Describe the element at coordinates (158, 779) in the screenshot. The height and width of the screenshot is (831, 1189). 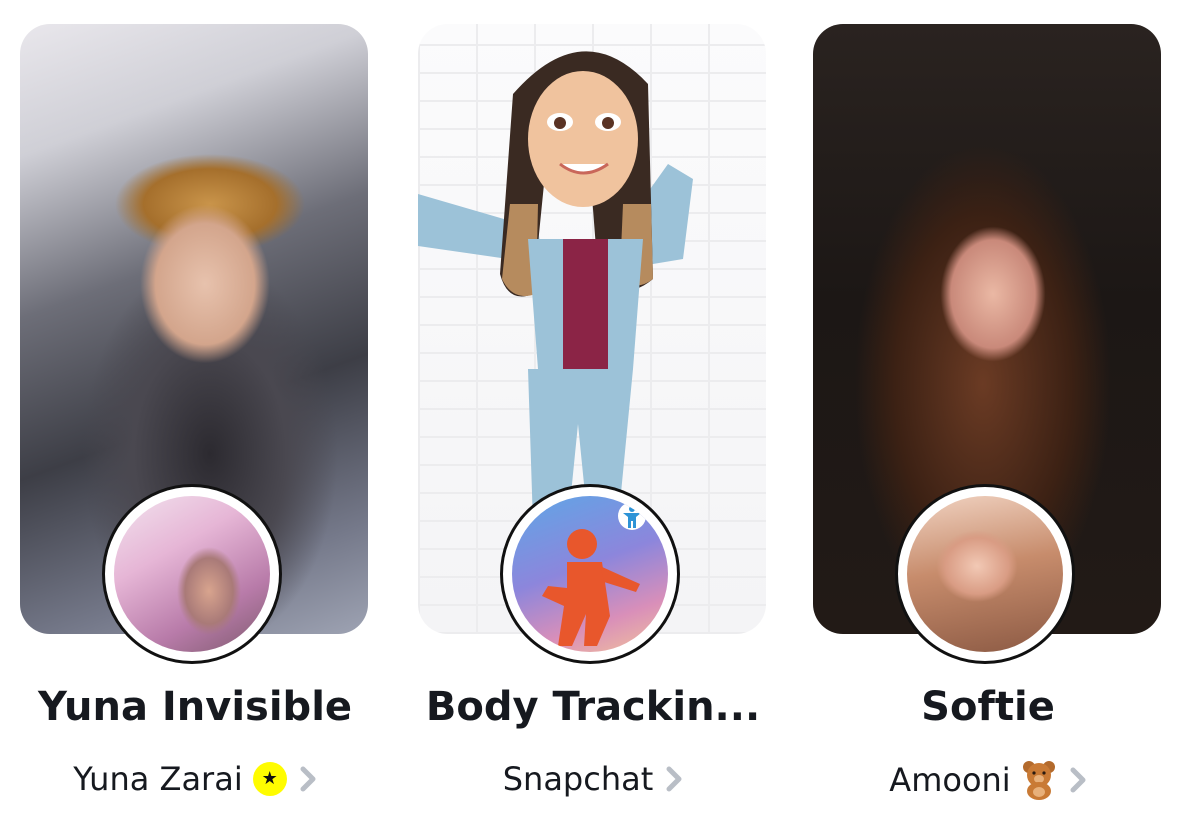
I see `creator-name: Yuna Zarai` at that location.